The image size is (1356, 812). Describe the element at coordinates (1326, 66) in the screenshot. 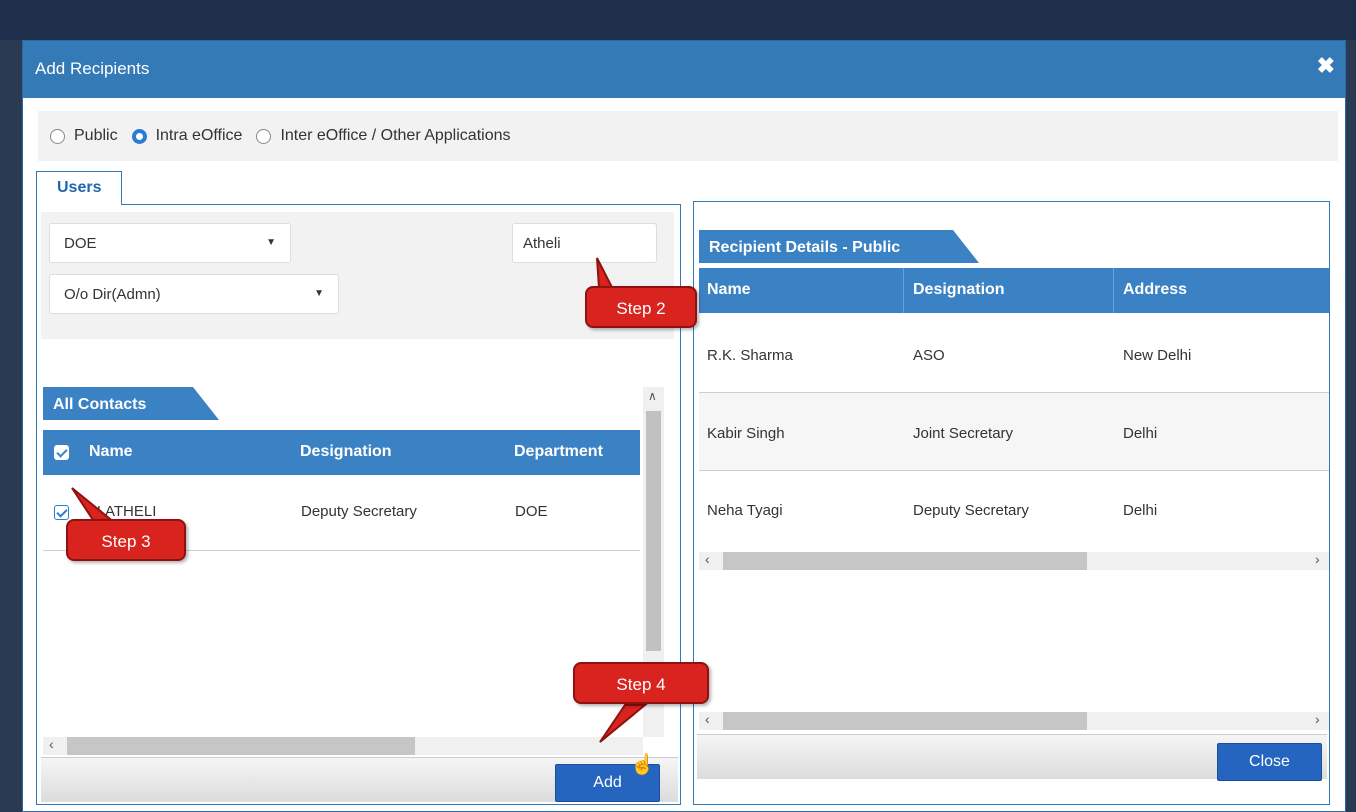

I see `close-icon: ✖` at that location.